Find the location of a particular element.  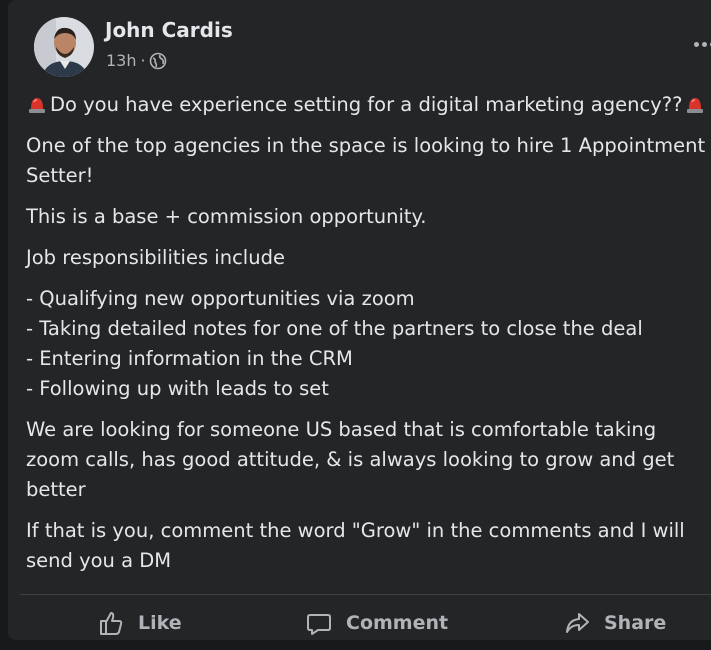

post-line: This is a base + commission opportunity. is located at coordinates (226, 216).